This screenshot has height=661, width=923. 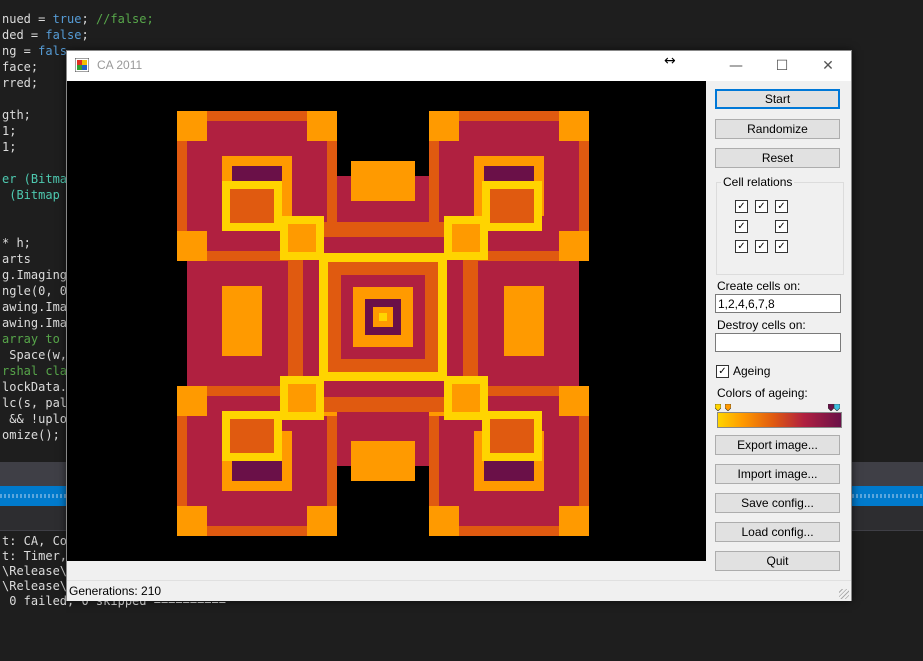 I want to click on code-line: arts, so click(x=16, y=259).